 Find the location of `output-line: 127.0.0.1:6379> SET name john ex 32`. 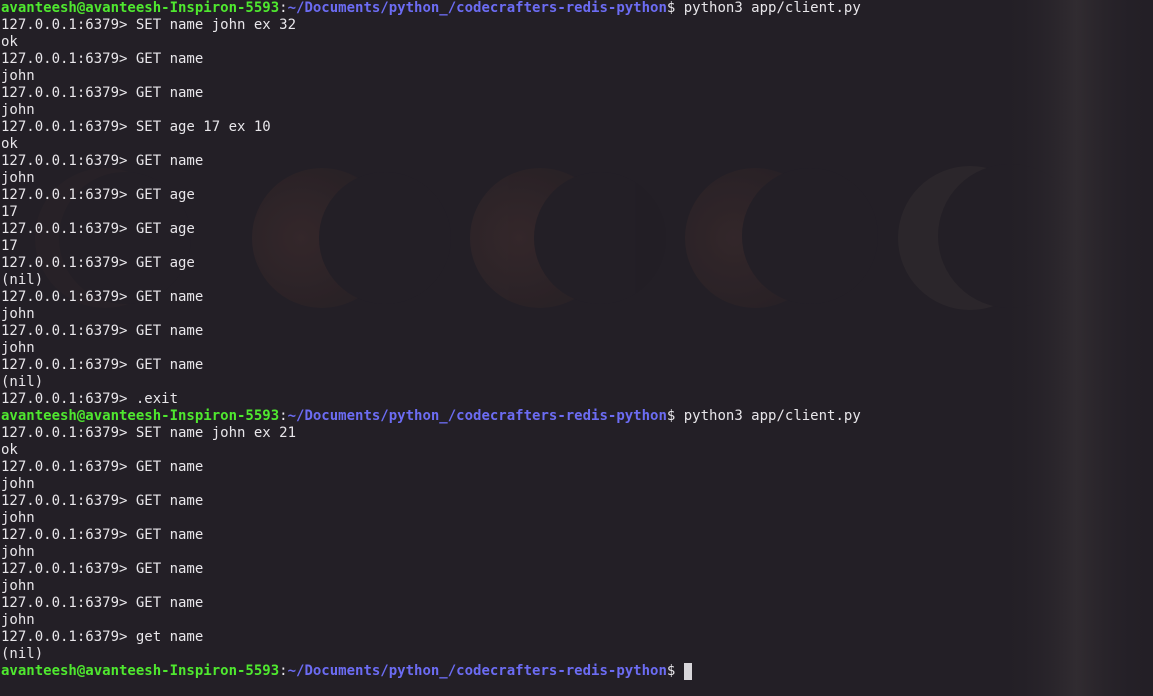

output-line: 127.0.0.1:6379> SET name john ex 32 is located at coordinates (149, 25).